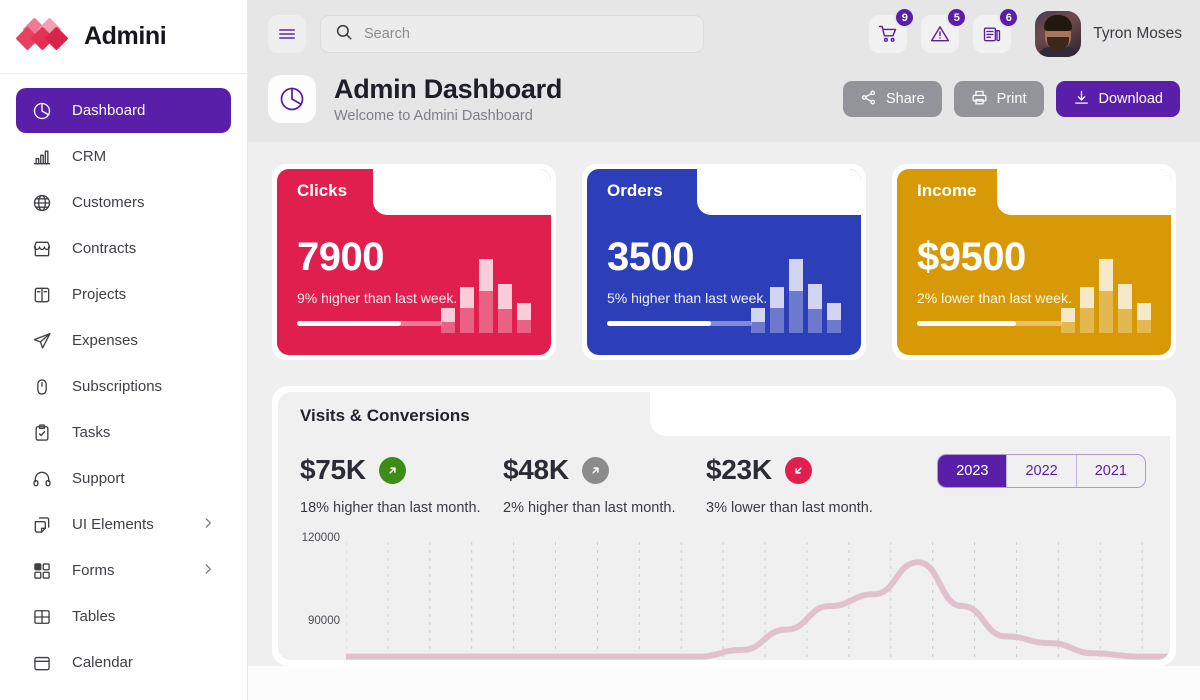 Image resolution: width=1200 pixels, height=700 pixels. What do you see at coordinates (109, 110) in the screenshot?
I see `sidebar-item-label: Dashboard` at bounding box center [109, 110].